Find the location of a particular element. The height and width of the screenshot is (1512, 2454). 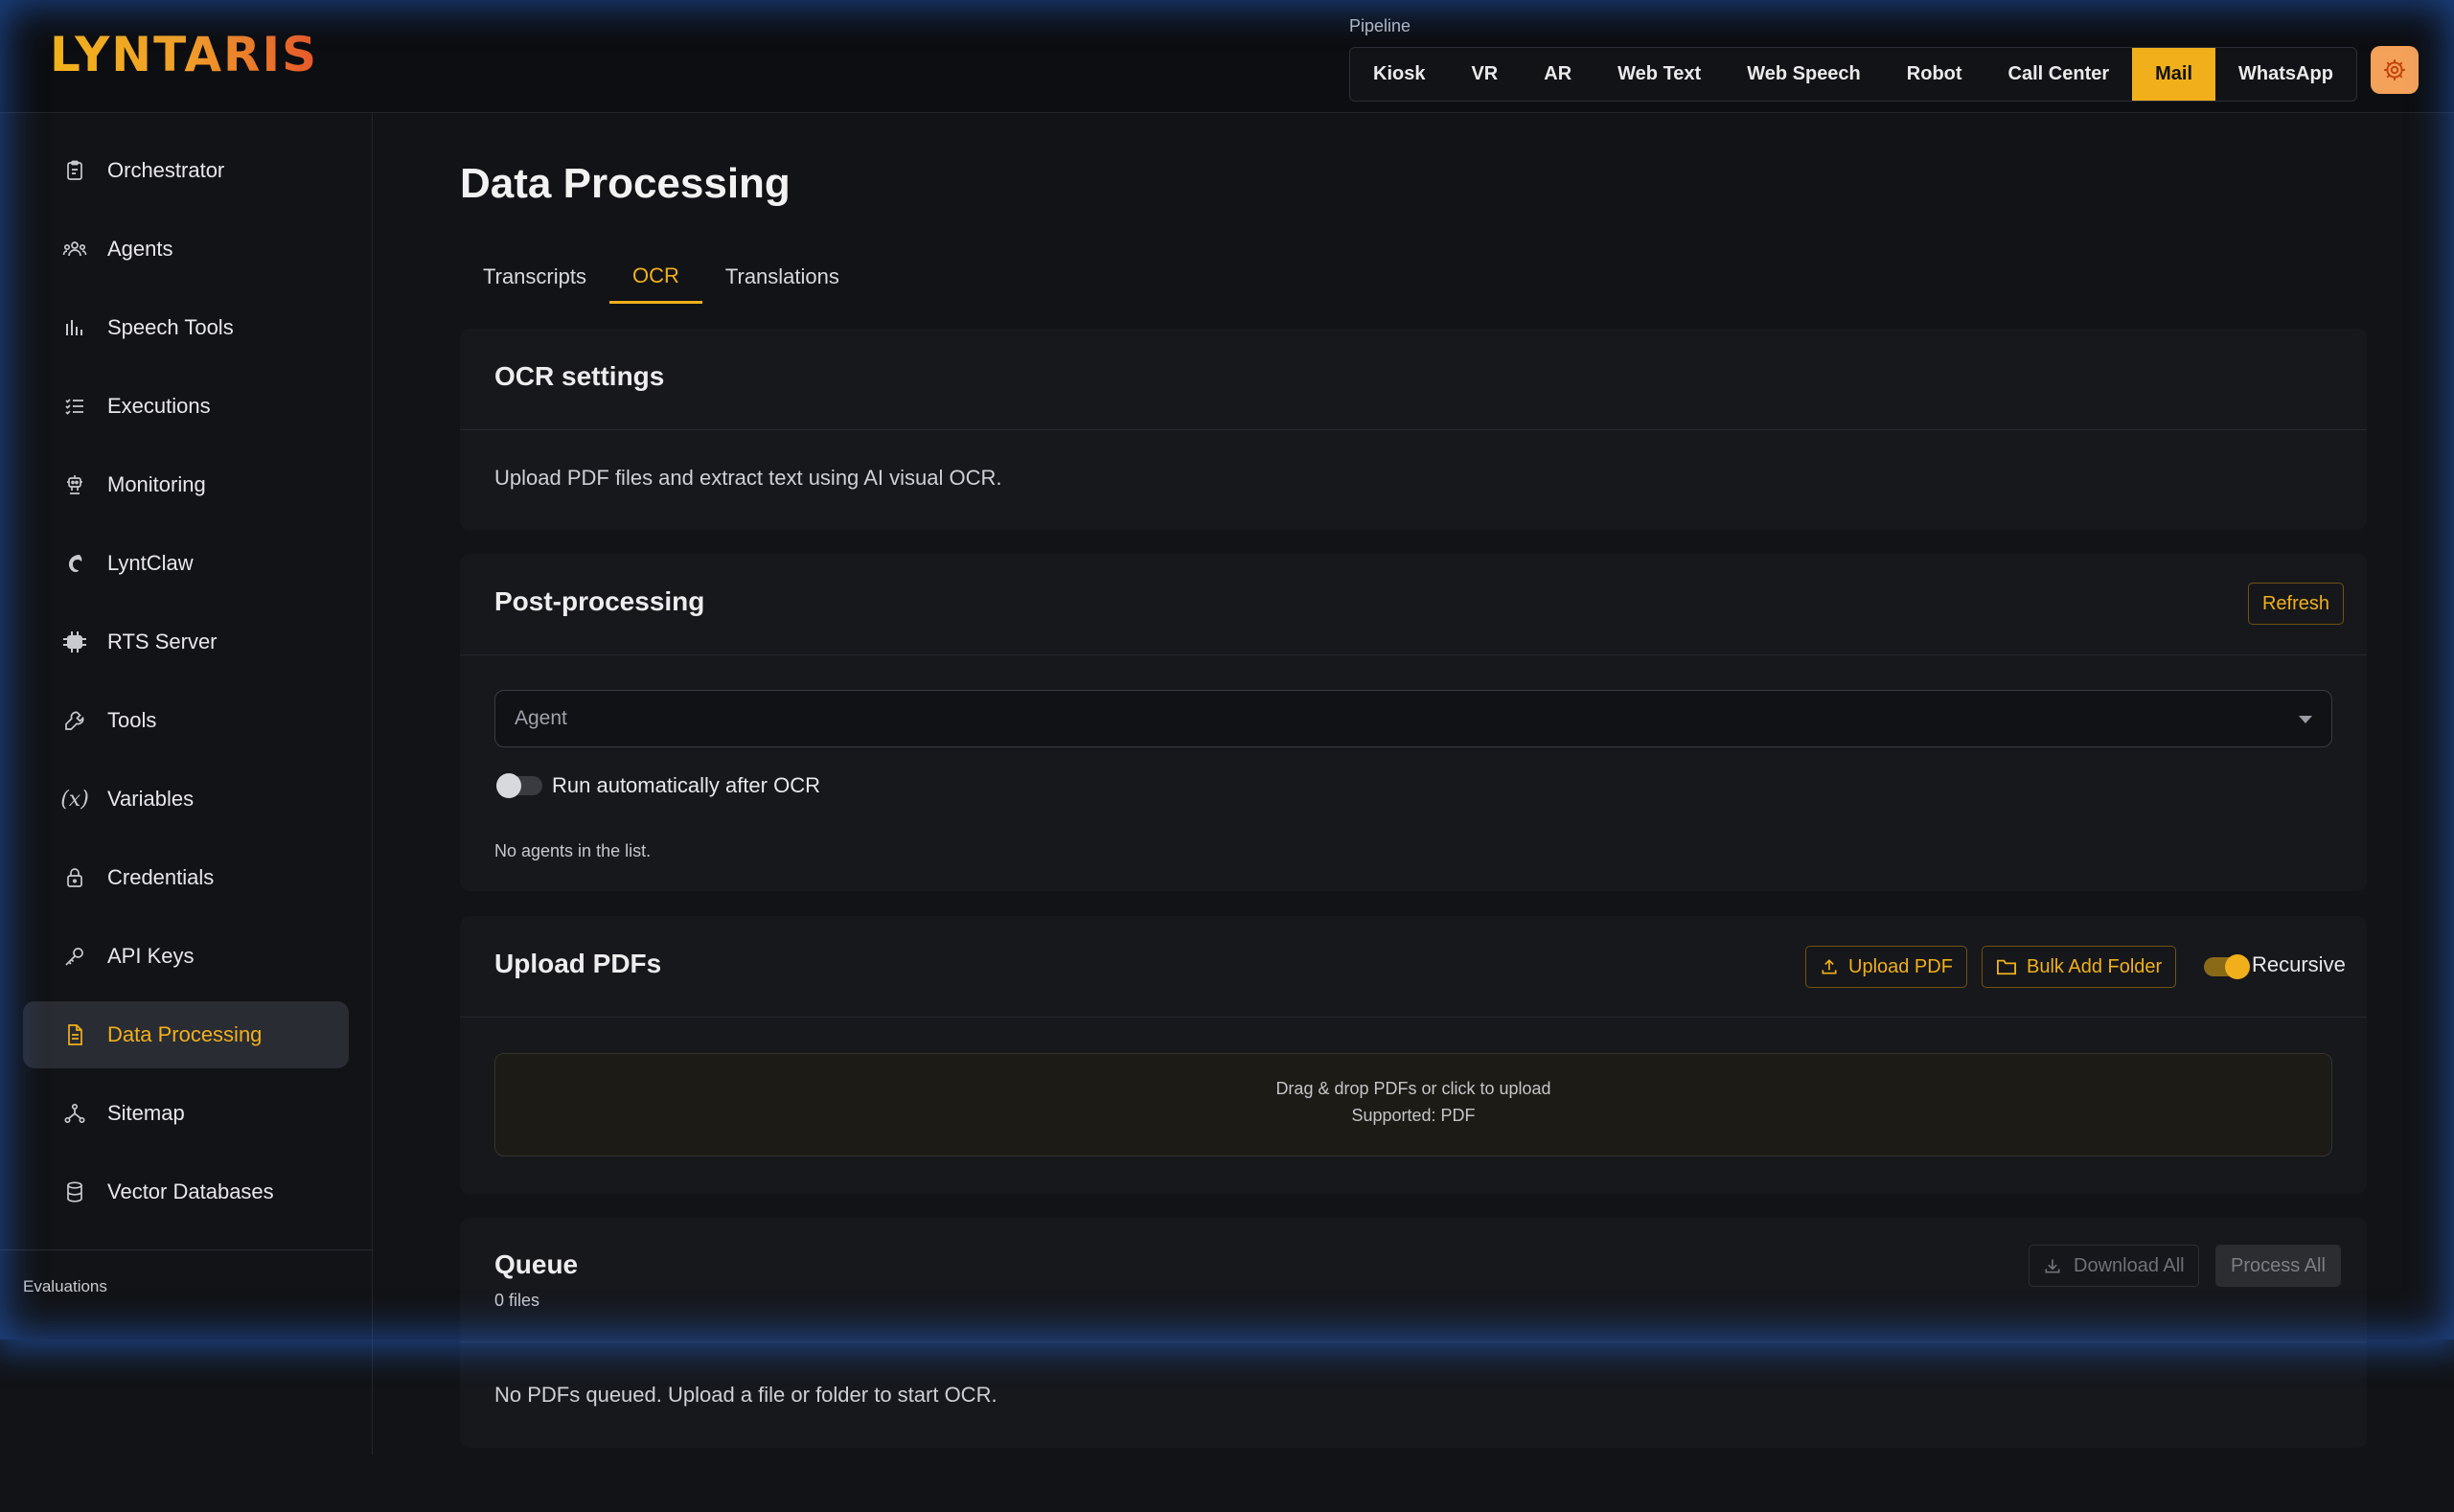

auto-run-toggle is located at coordinates (519, 785).